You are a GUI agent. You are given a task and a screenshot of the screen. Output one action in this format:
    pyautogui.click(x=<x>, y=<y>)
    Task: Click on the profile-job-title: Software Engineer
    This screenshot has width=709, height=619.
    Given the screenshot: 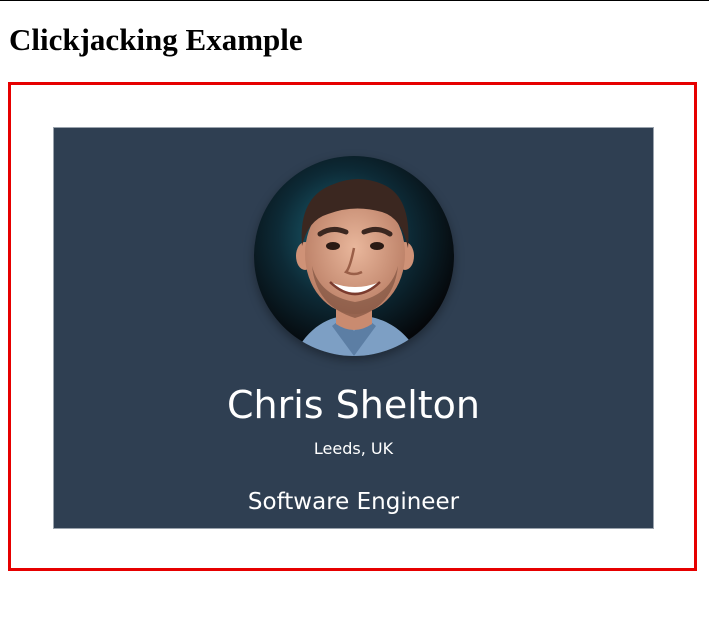 What is the action you would take?
    pyautogui.click(x=353, y=502)
    